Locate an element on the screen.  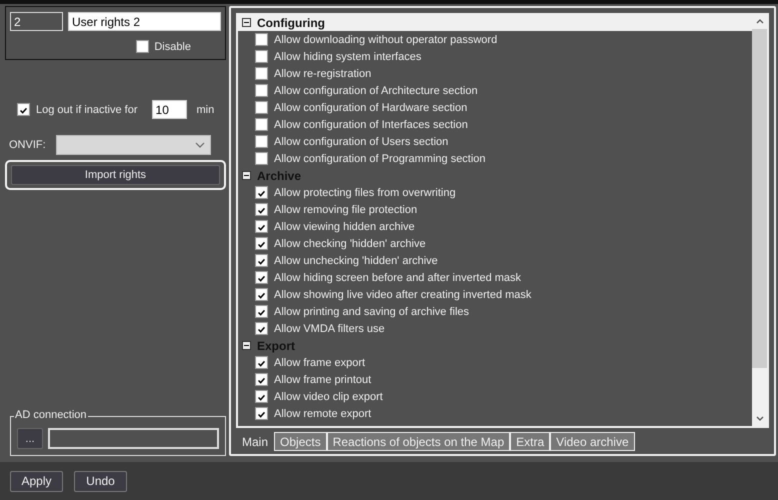
permission-label: Allow remote export is located at coordinates (323, 414).